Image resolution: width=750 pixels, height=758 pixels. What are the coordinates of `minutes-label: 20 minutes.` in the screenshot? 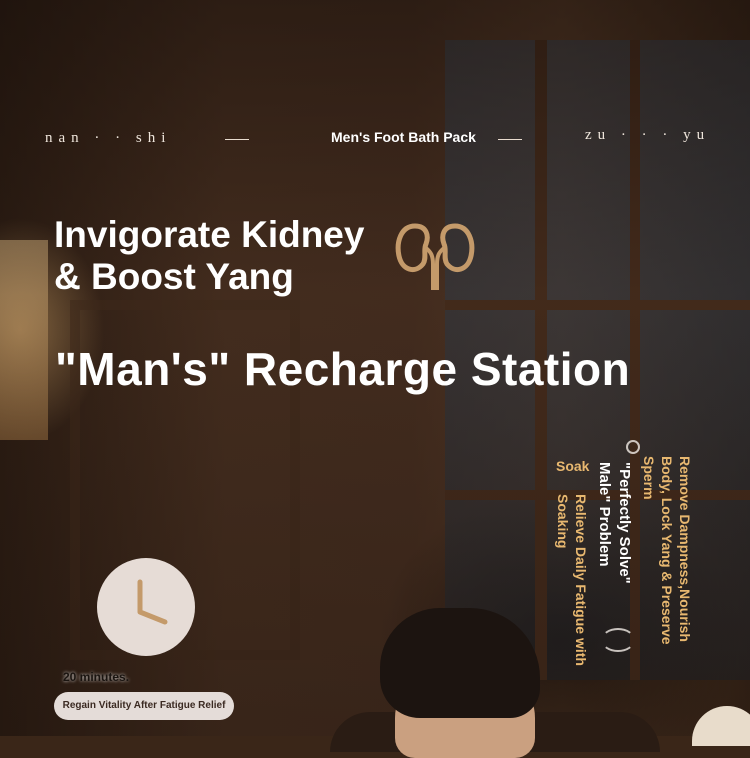 It's located at (96, 677).